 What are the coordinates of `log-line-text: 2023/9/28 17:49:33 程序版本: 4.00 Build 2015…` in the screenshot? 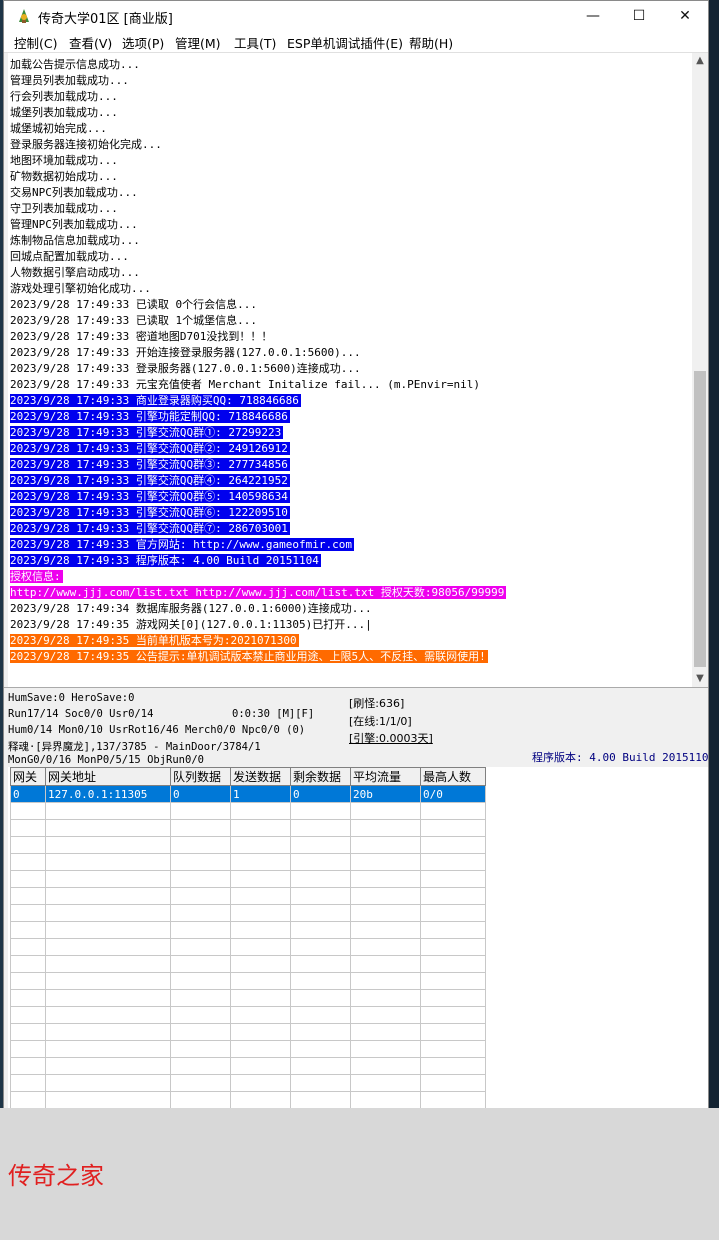 It's located at (165, 560).